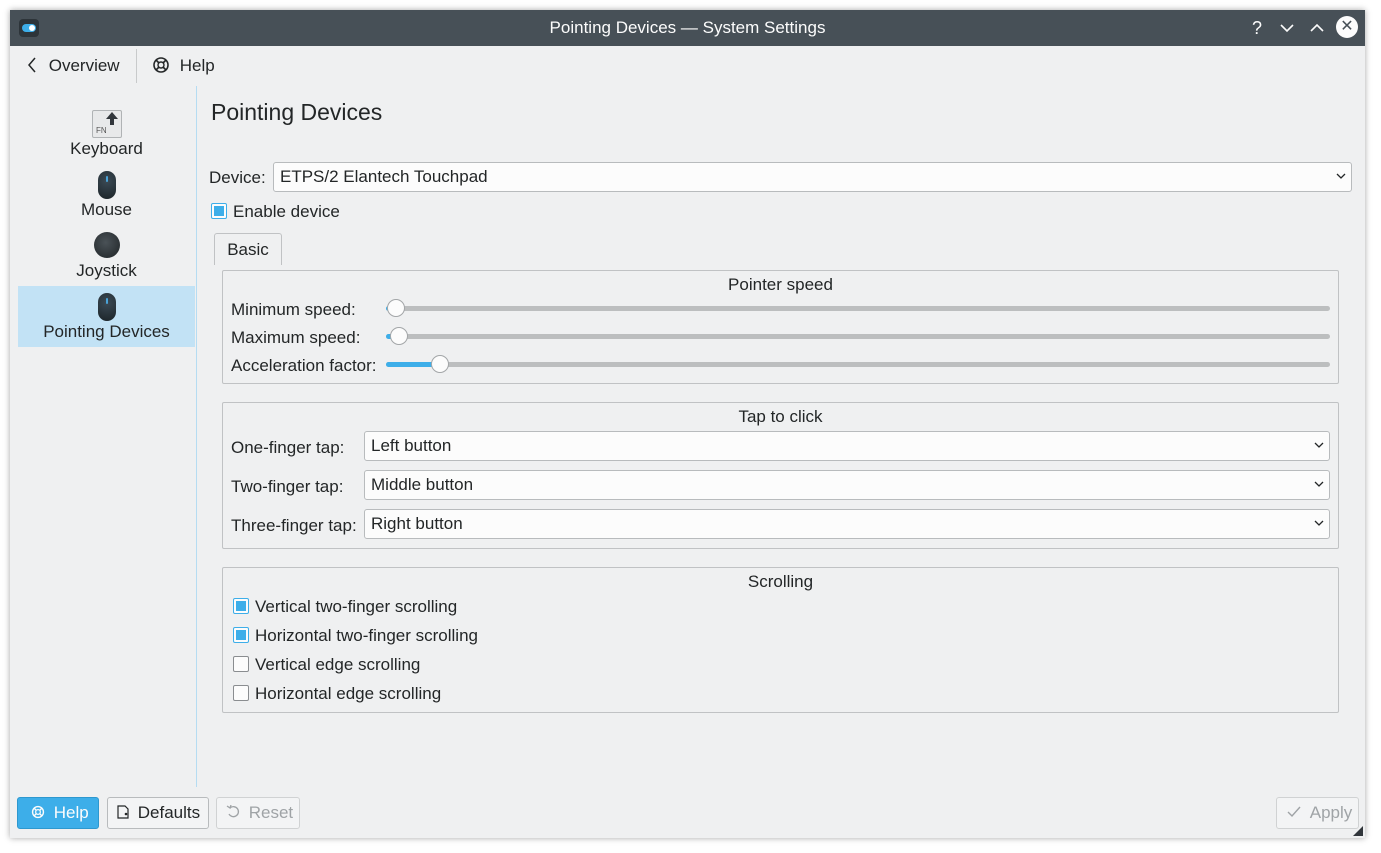  I want to click on sidebar-item-label: Pointing Devices, so click(106, 331).